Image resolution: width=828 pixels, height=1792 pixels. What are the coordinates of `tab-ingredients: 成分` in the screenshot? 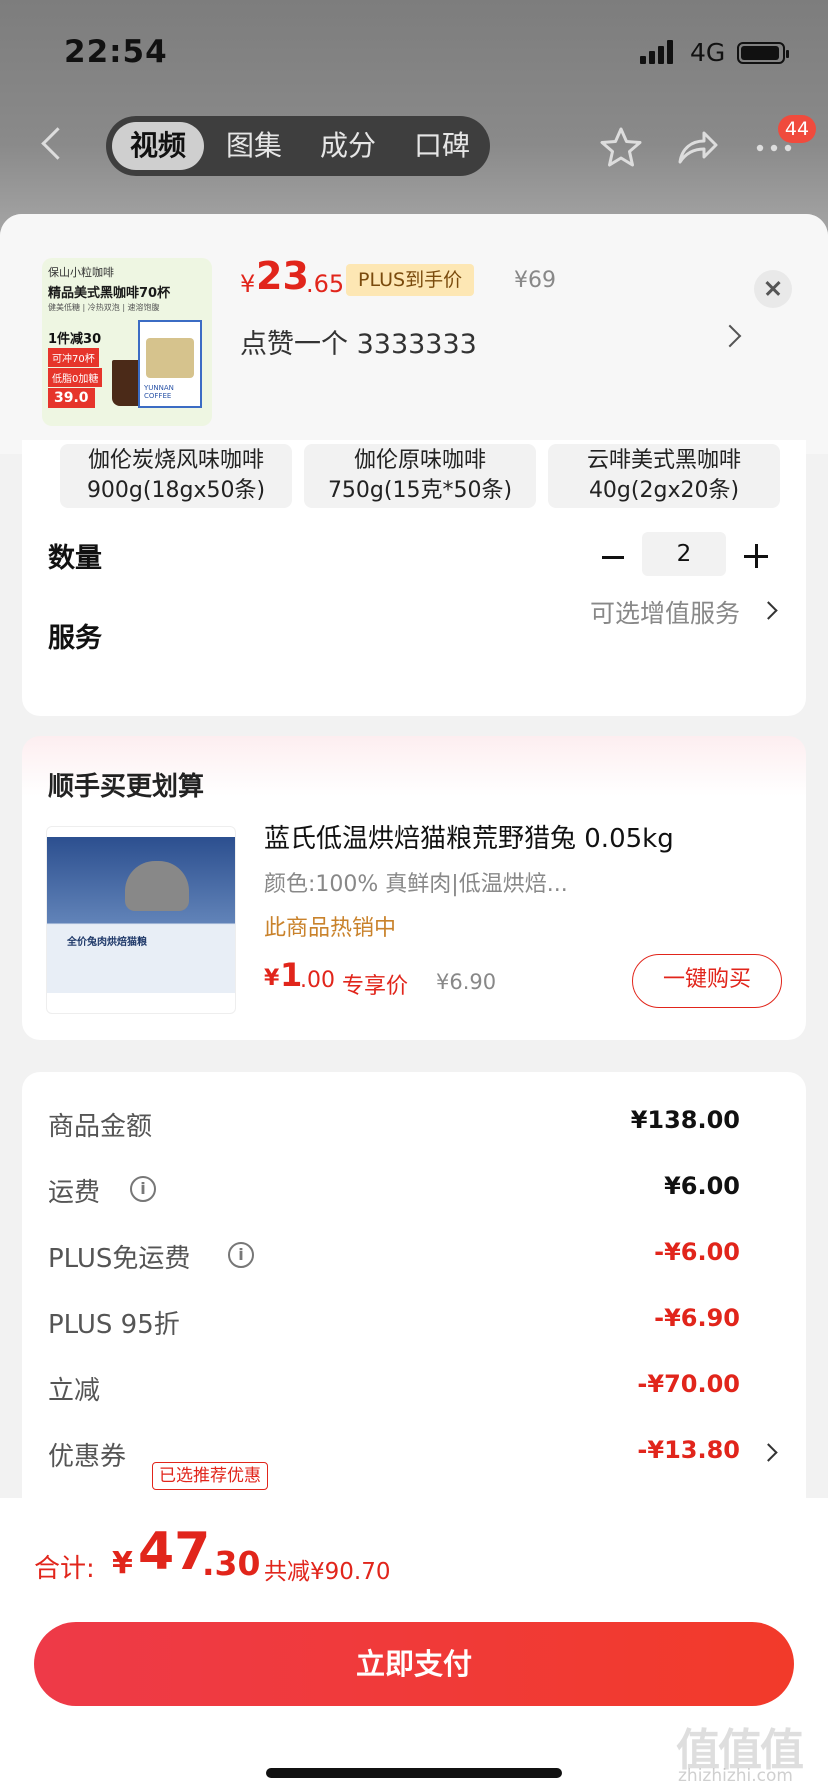 It's located at (348, 146).